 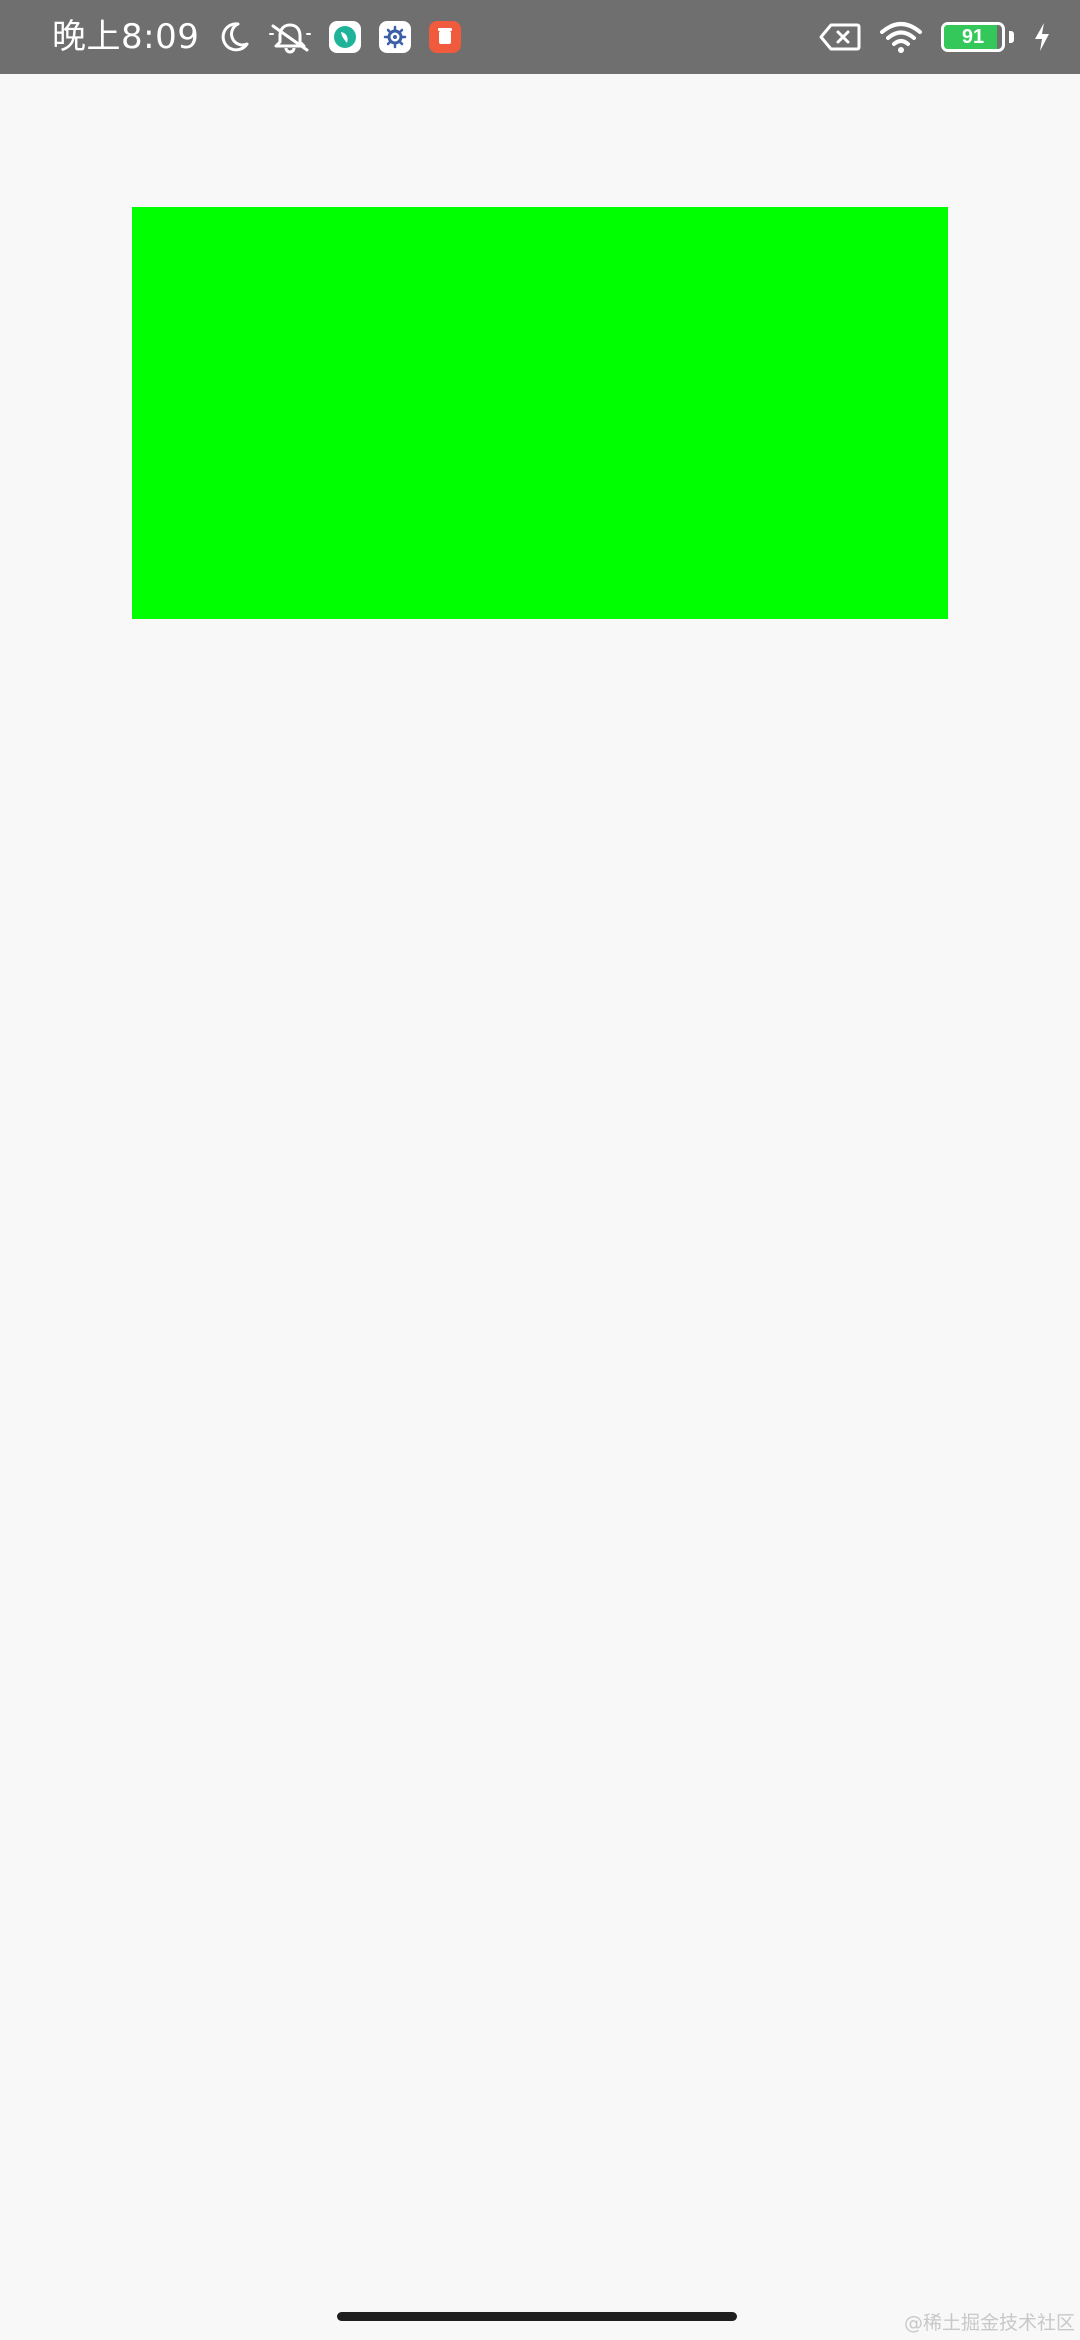 I want to click on battery-indicator: 91, so click(x=973, y=37).